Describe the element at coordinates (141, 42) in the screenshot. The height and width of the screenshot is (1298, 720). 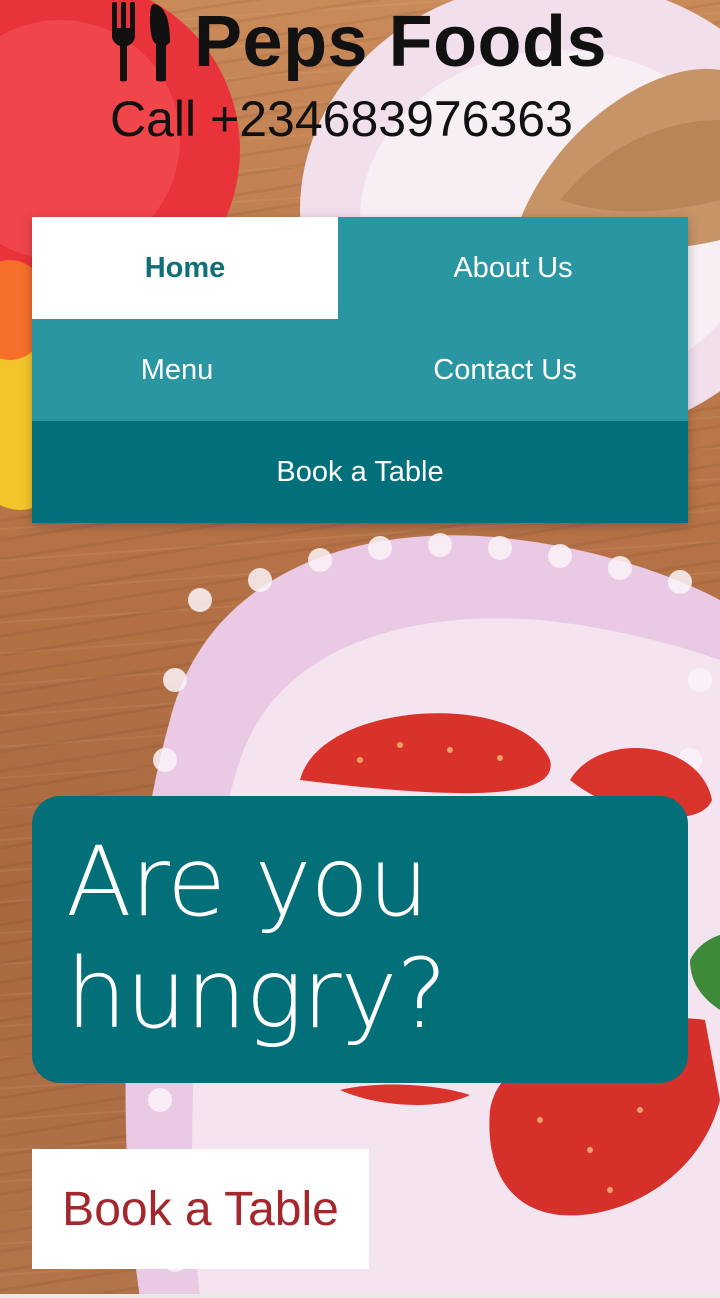
I see `utensils-icon` at that location.